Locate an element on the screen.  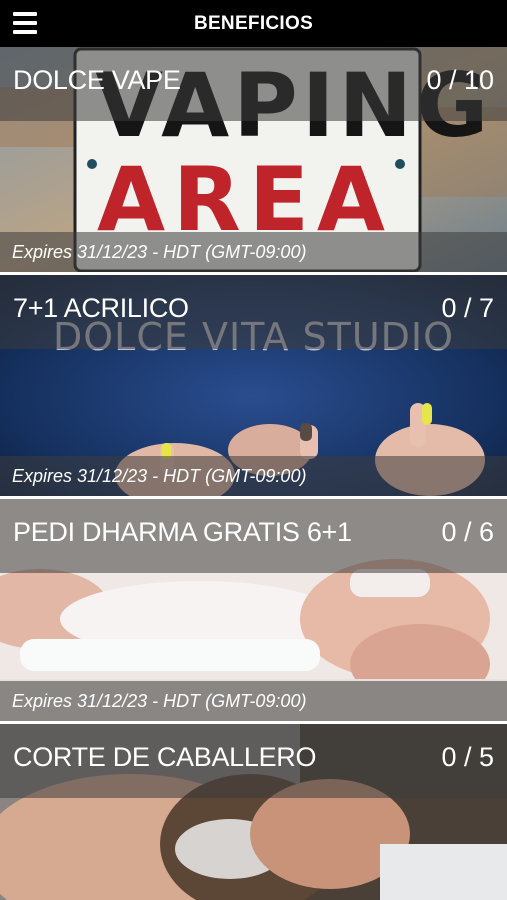
card-name: 7+1 ACRILICO is located at coordinates (101, 308).